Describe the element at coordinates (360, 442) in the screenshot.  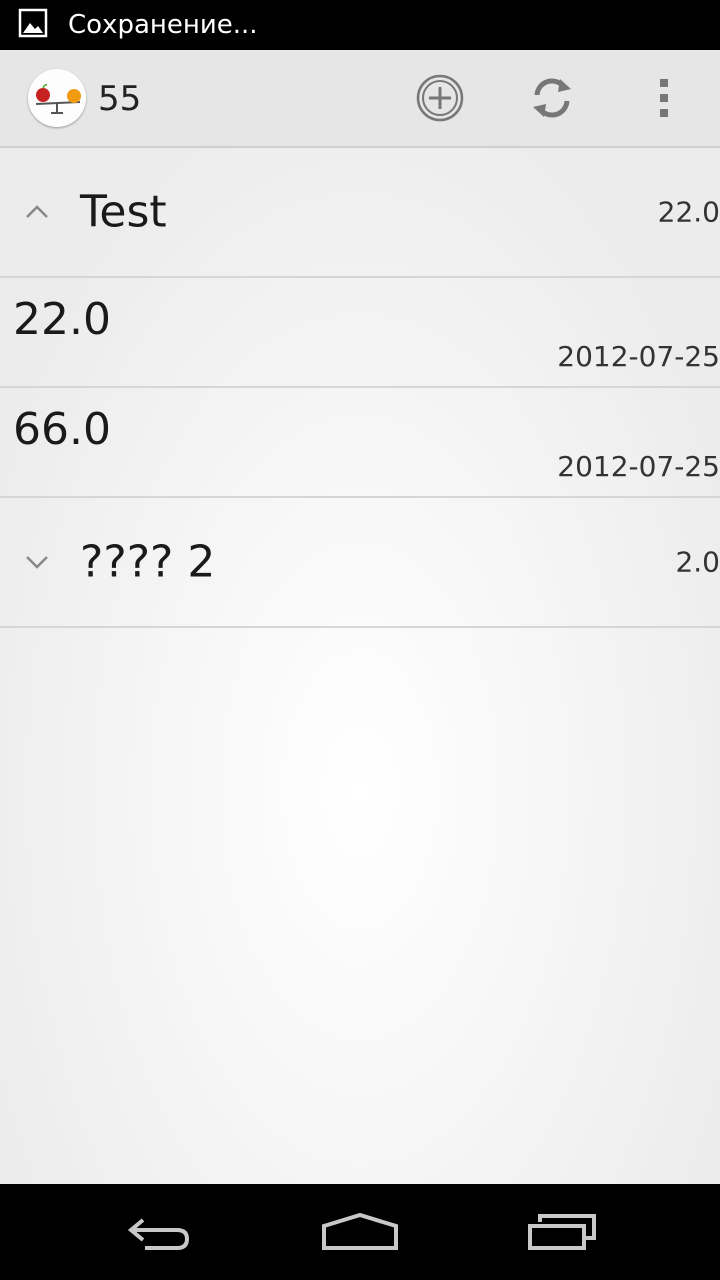
I see `list-item: 66.0 2012-07-25` at that location.